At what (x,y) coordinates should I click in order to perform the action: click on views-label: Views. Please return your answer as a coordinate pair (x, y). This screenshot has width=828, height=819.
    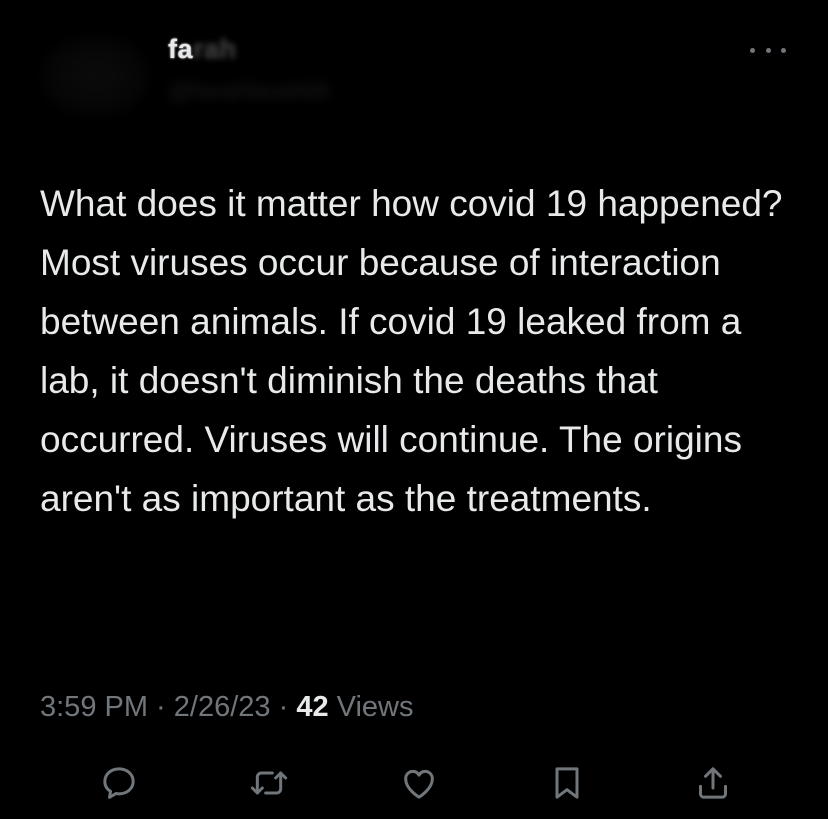
    Looking at the image, I should click on (371, 707).